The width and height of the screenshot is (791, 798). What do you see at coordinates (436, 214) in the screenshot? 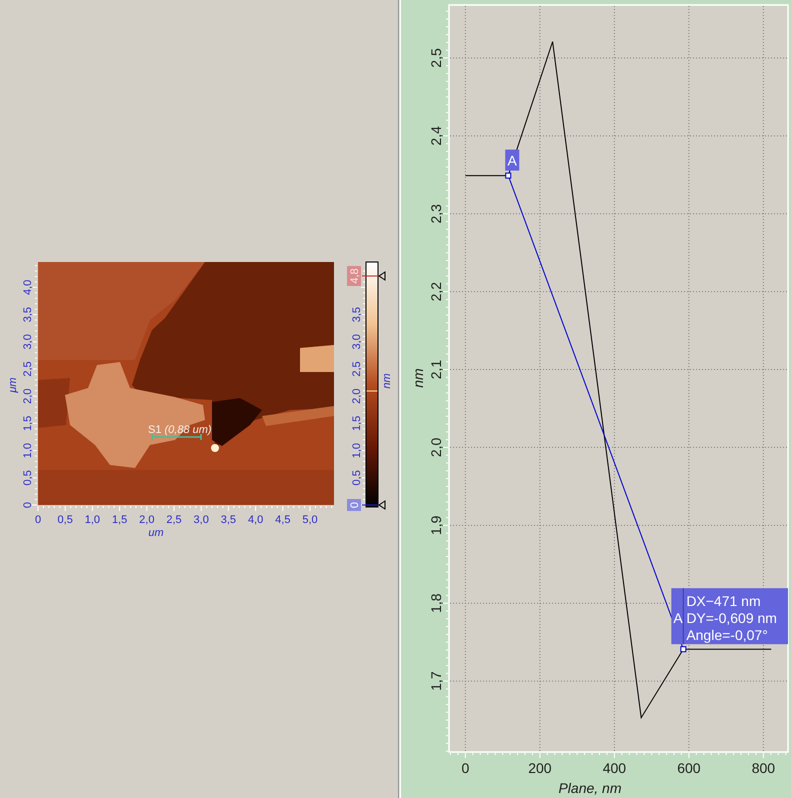
I see `y-tick-label: 2,3` at bounding box center [436, 214].